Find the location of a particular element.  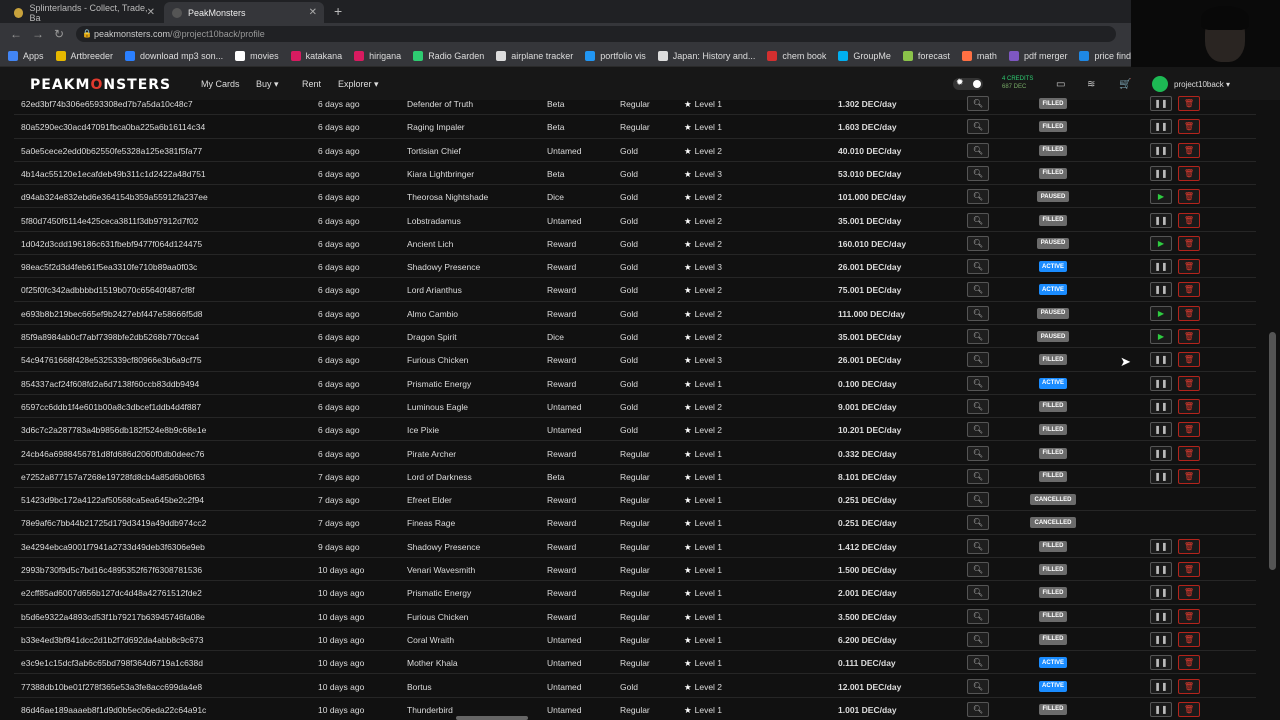

bookmark-pdf: pdf merger is located at coordinates (1037, 55).